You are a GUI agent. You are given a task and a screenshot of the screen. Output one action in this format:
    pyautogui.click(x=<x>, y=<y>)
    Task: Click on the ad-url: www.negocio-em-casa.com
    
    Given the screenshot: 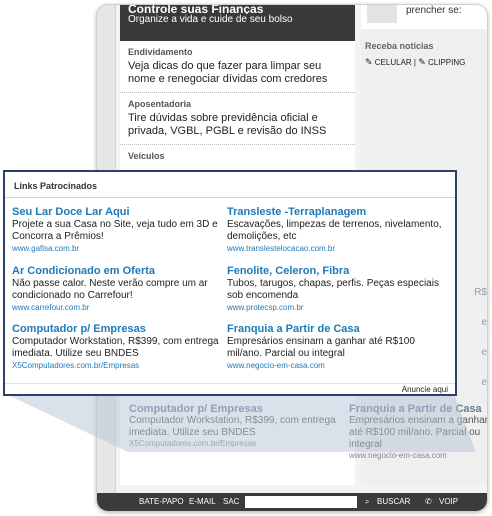 What is the action you would take?
    pyautogui.click(x=334, y=366)
    